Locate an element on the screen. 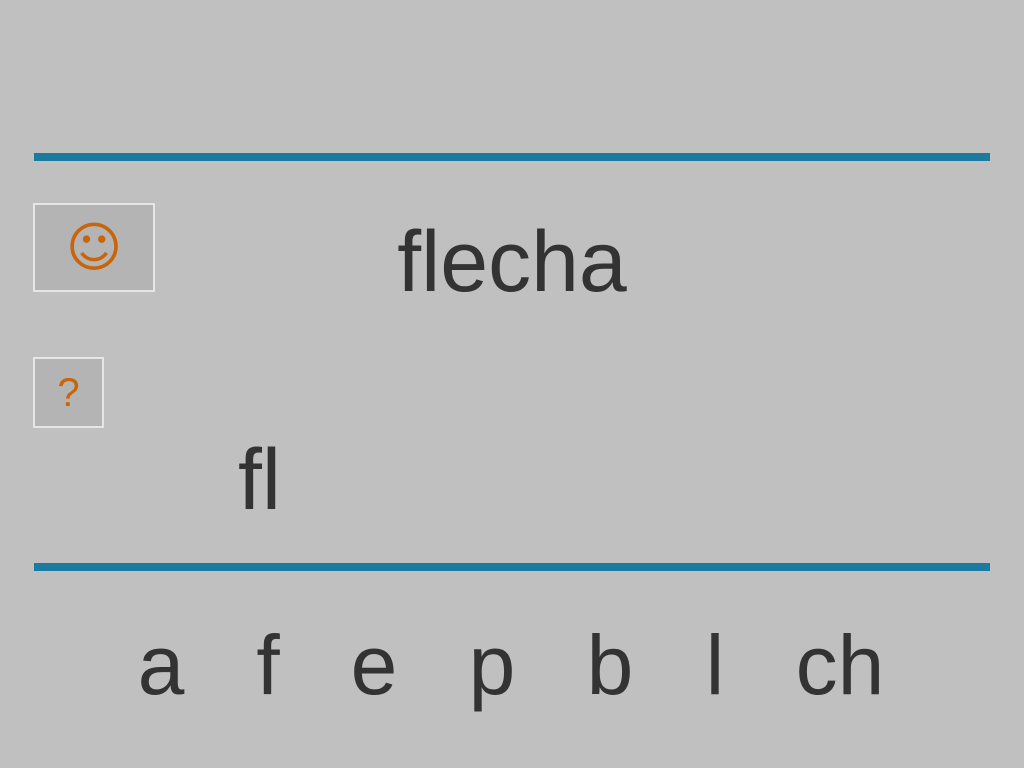 This screenshot has width=1024, height=768. letter-tile-b: b is located at coordinates (610, 665).